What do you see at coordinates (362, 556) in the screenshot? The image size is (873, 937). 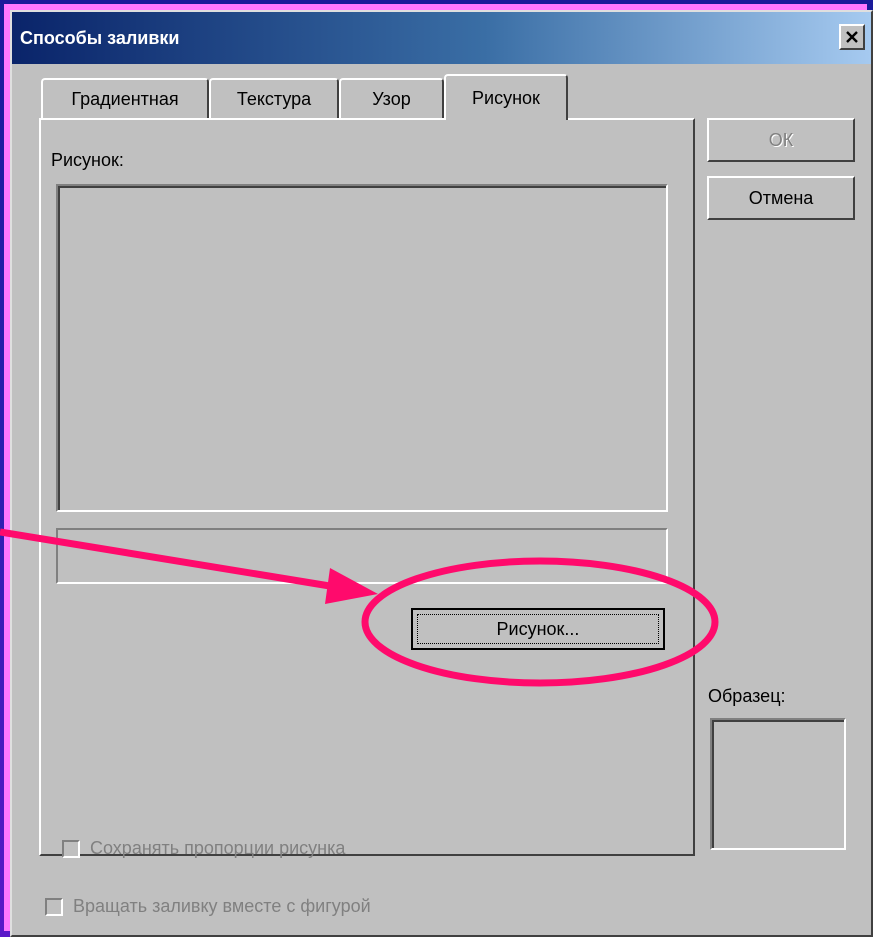 I see `picture-name-field` at bounding box center [362, 556].